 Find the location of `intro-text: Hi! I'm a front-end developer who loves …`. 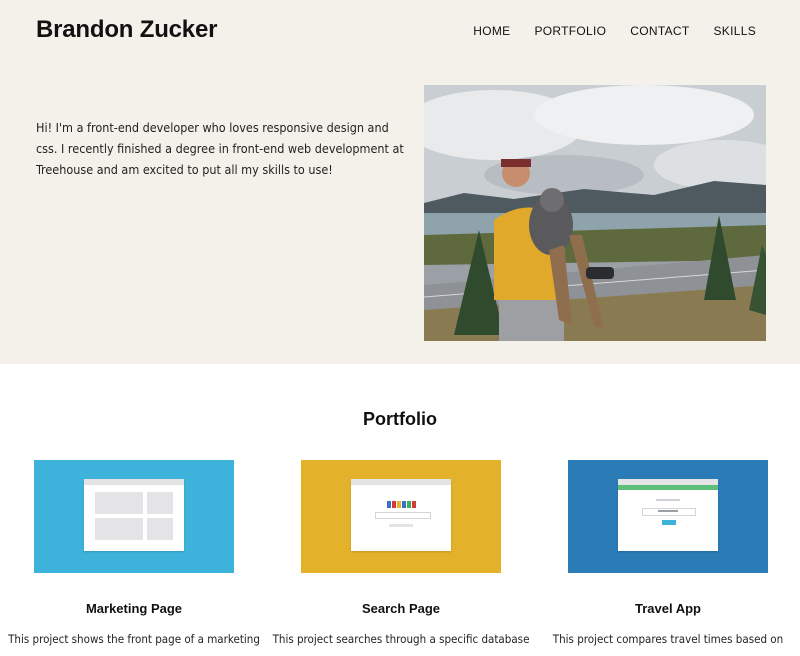

intro-text: Hi! I'm a front-end developer who loves … is located at coordinates (220, 148).